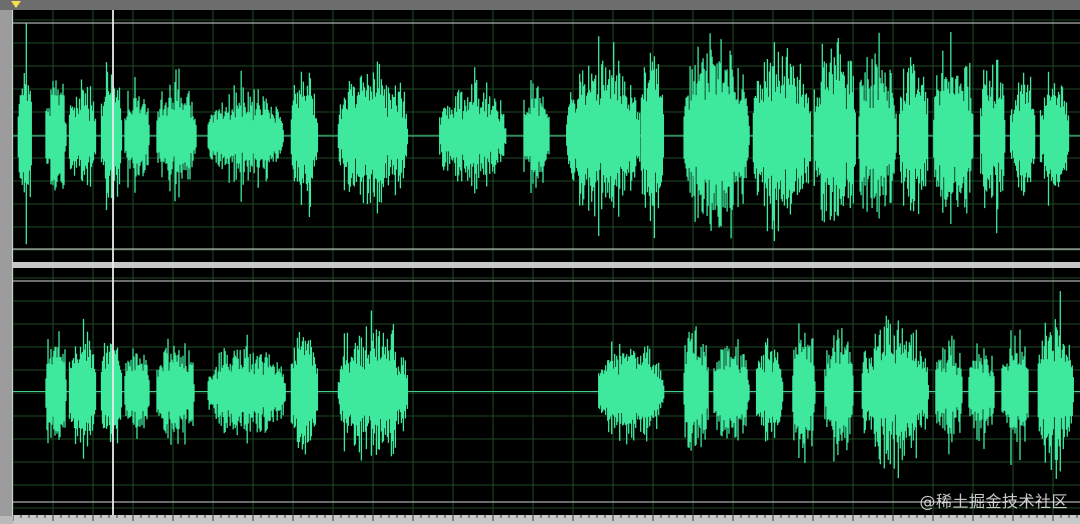  I want to click on playhead-marker-icon, so click(16, 4).